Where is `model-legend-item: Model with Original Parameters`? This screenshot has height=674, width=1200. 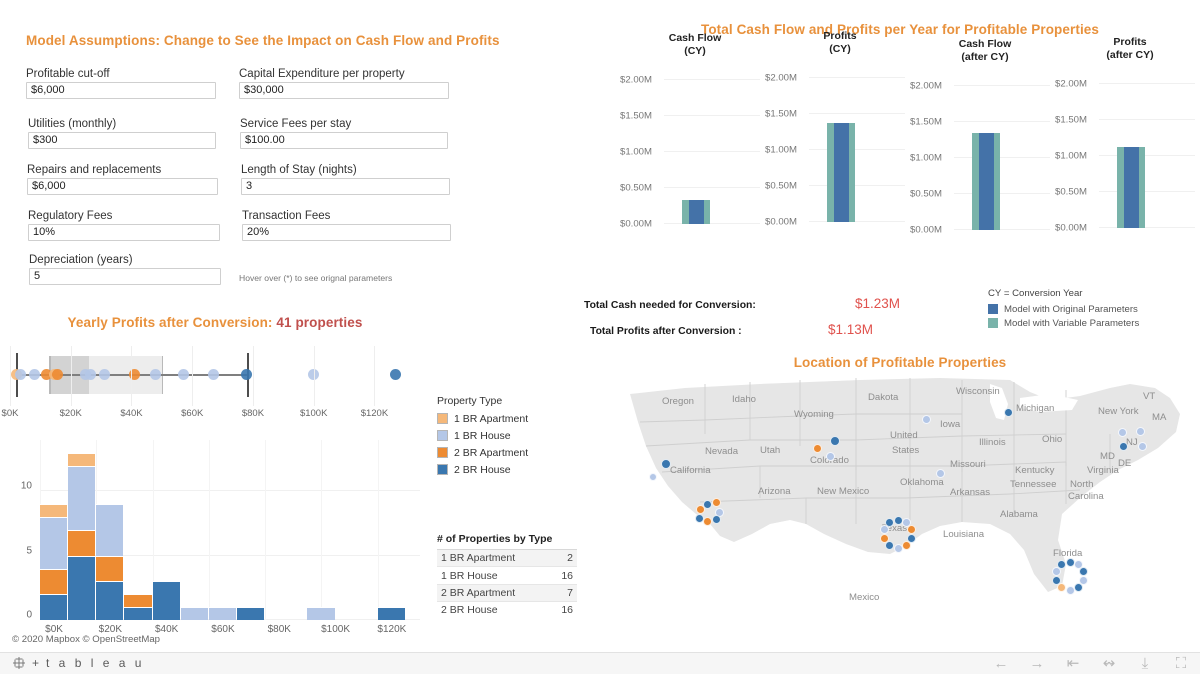
model-legend-item: Model with Original Parameters is located at coordinates (1088, 309).